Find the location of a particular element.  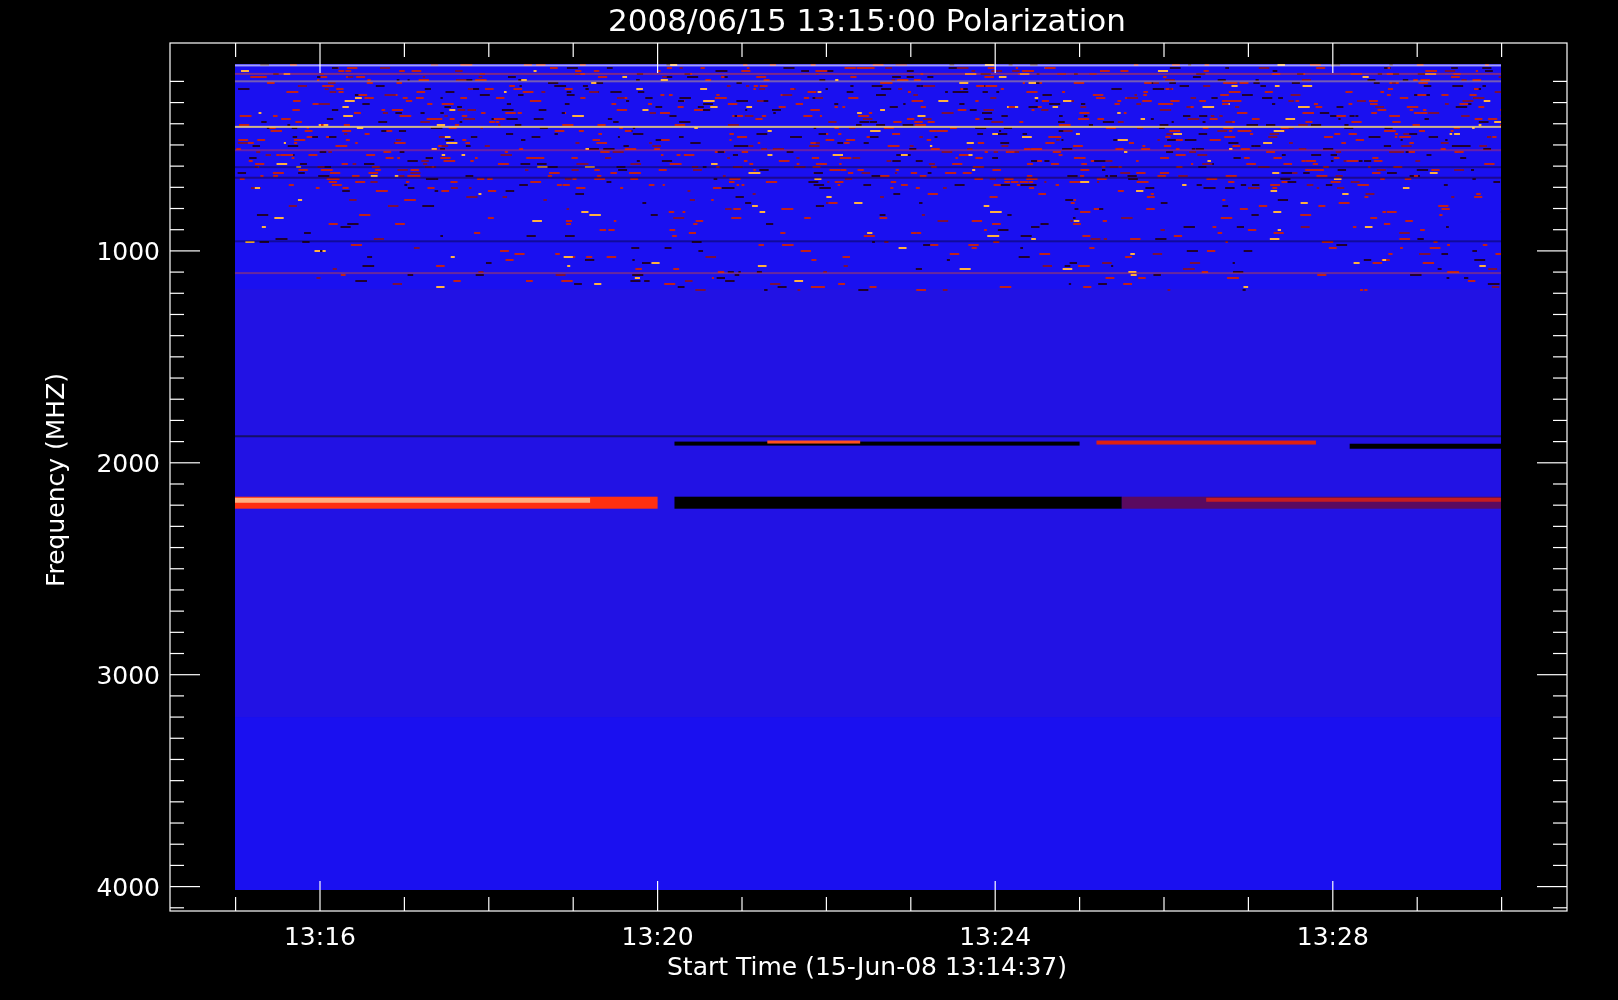

axis-label: Frequency (MHZ) is located at coordinates (55, 480).